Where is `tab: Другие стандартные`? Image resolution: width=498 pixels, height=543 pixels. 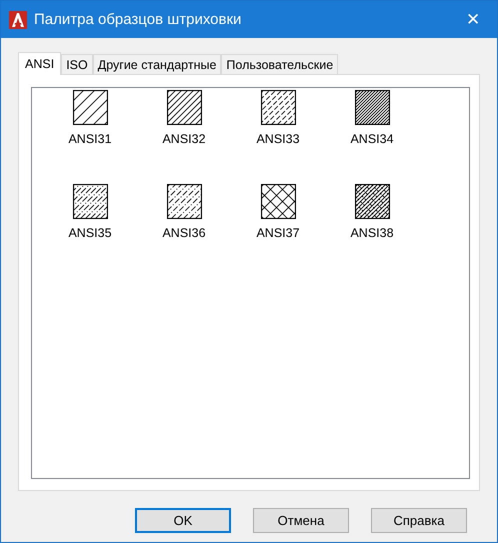 tab: Другие стандартные is located at coordinates (157, 64).